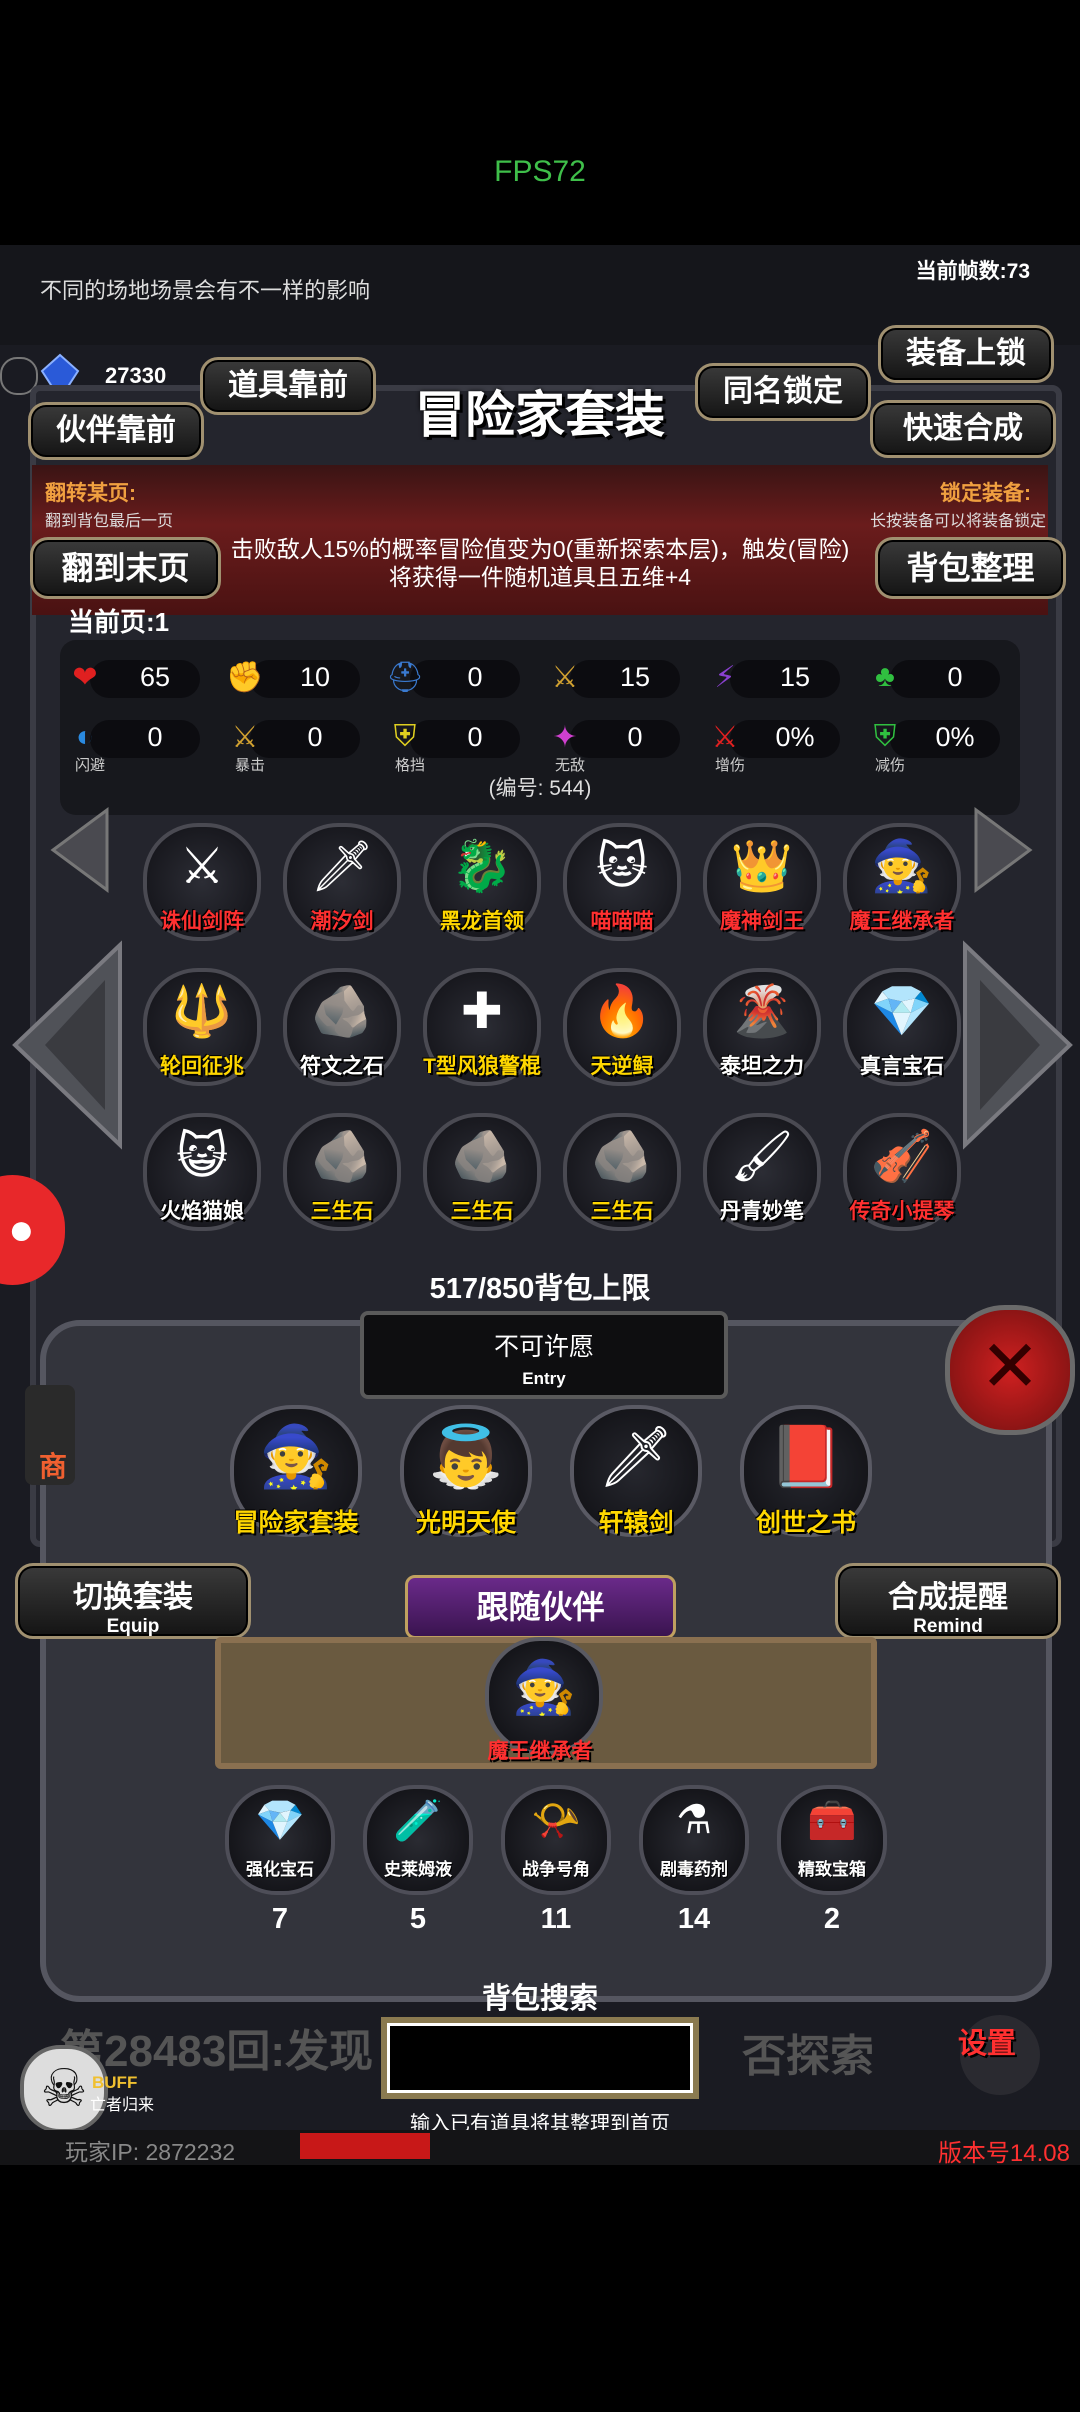 This screenshot has height=2412, width=1080. I want to click on equipped-name: 冒险家套装, so click(296, 1523).